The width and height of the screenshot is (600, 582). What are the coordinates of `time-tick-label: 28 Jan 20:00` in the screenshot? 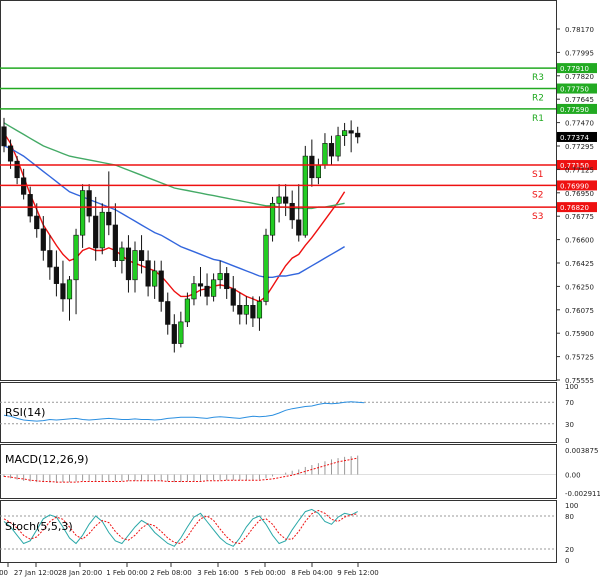 It's located at (80, 573).